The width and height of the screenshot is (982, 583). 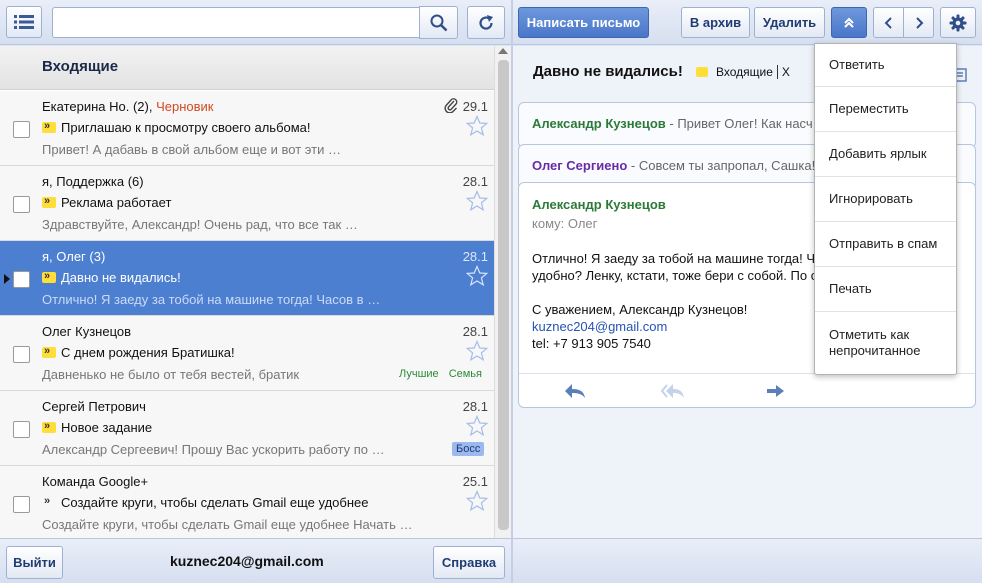 I want to click on bottom-bar-right, so click(x=747, y=560).